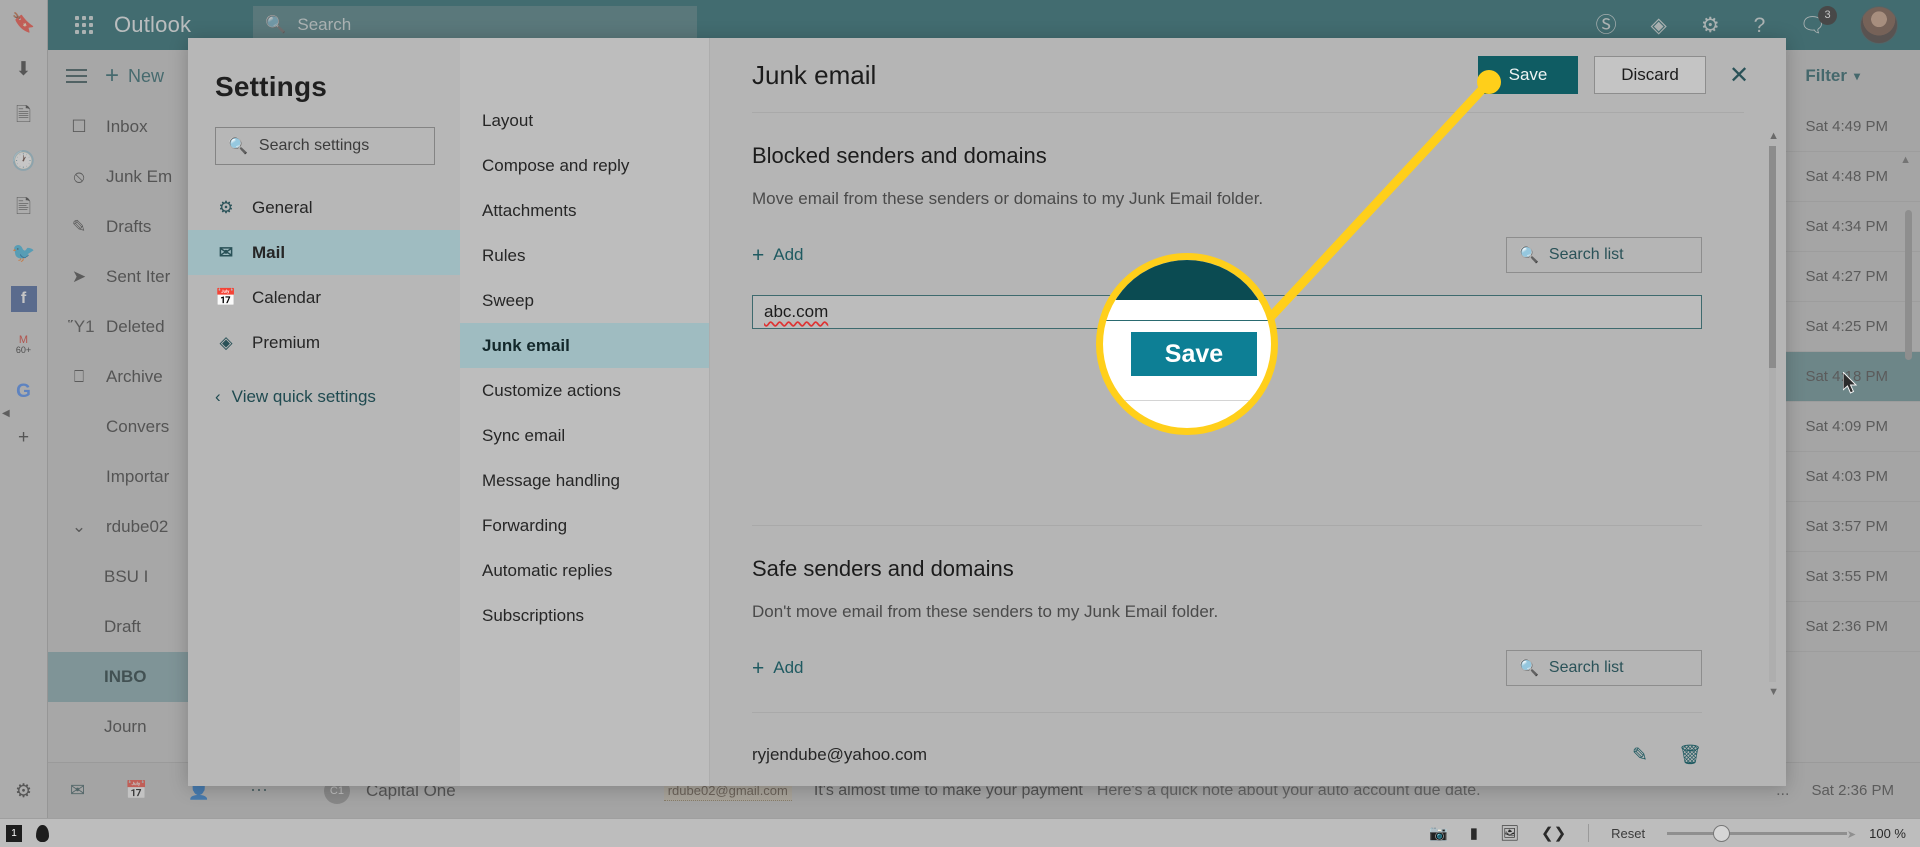 This screenshot has height=847, width=1920. I want to click on settings-nav-premium: ◈ Premium, so click(324, 342).